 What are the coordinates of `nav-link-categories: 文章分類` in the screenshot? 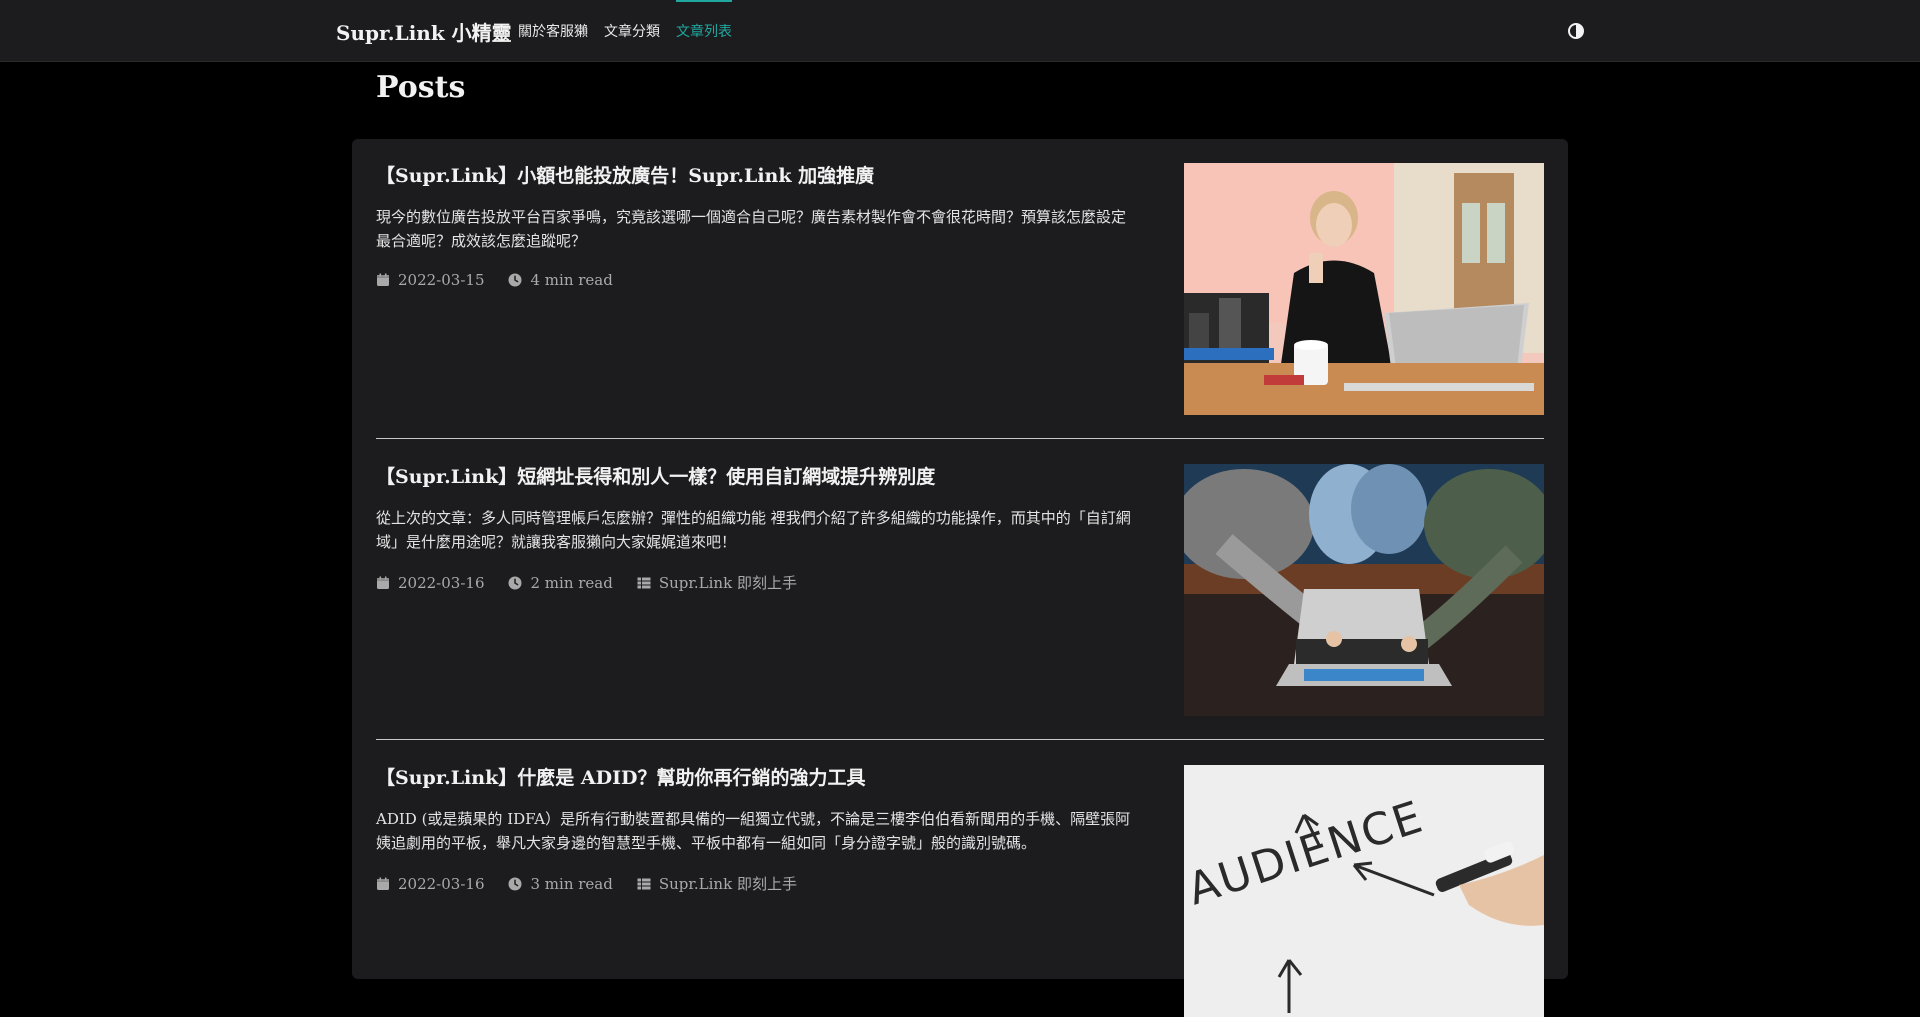 It's located at (632, 31).